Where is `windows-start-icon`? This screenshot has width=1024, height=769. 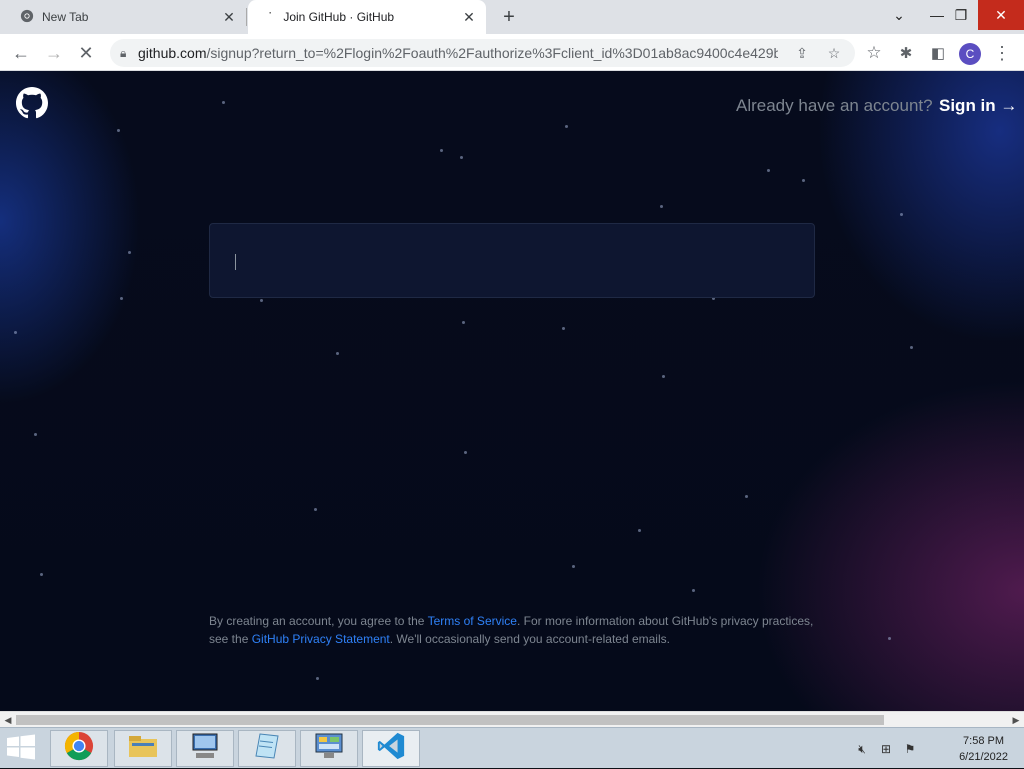
windows-start-icon is located at coordinates (24, 749).